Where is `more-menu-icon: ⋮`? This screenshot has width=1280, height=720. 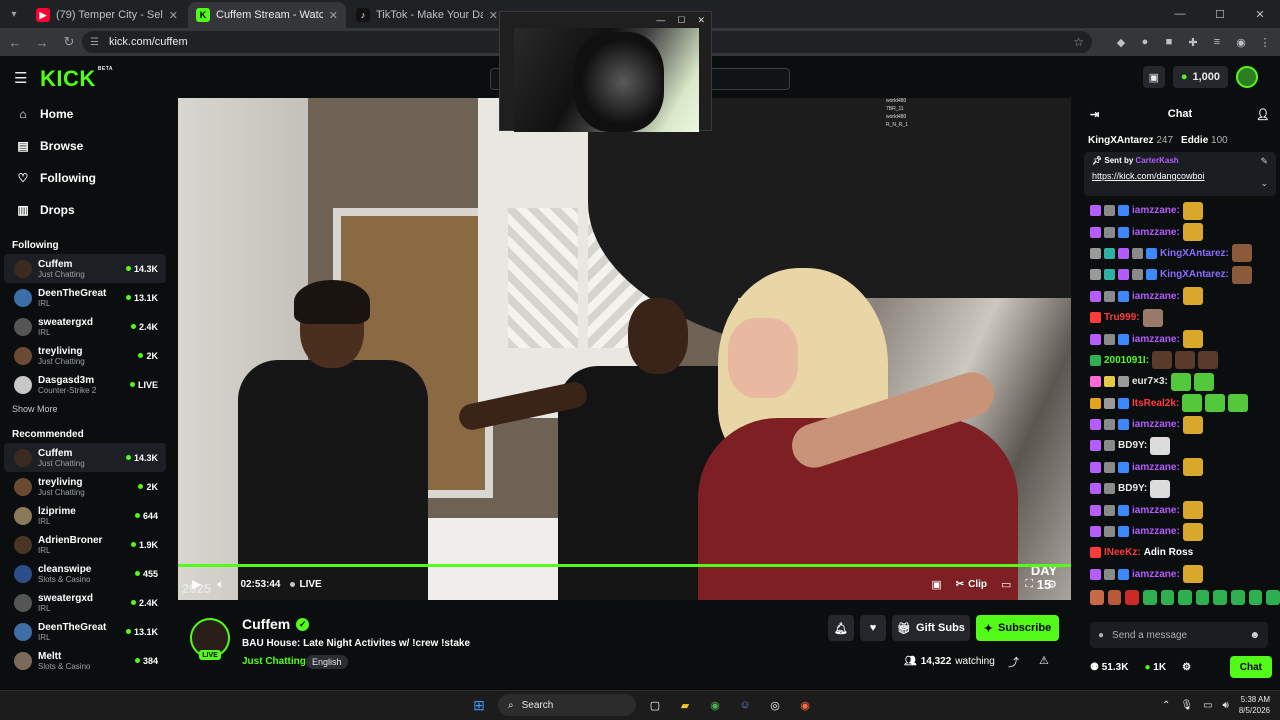 more-menu-icon: ⋮ is located at coordinates (1265, 42).